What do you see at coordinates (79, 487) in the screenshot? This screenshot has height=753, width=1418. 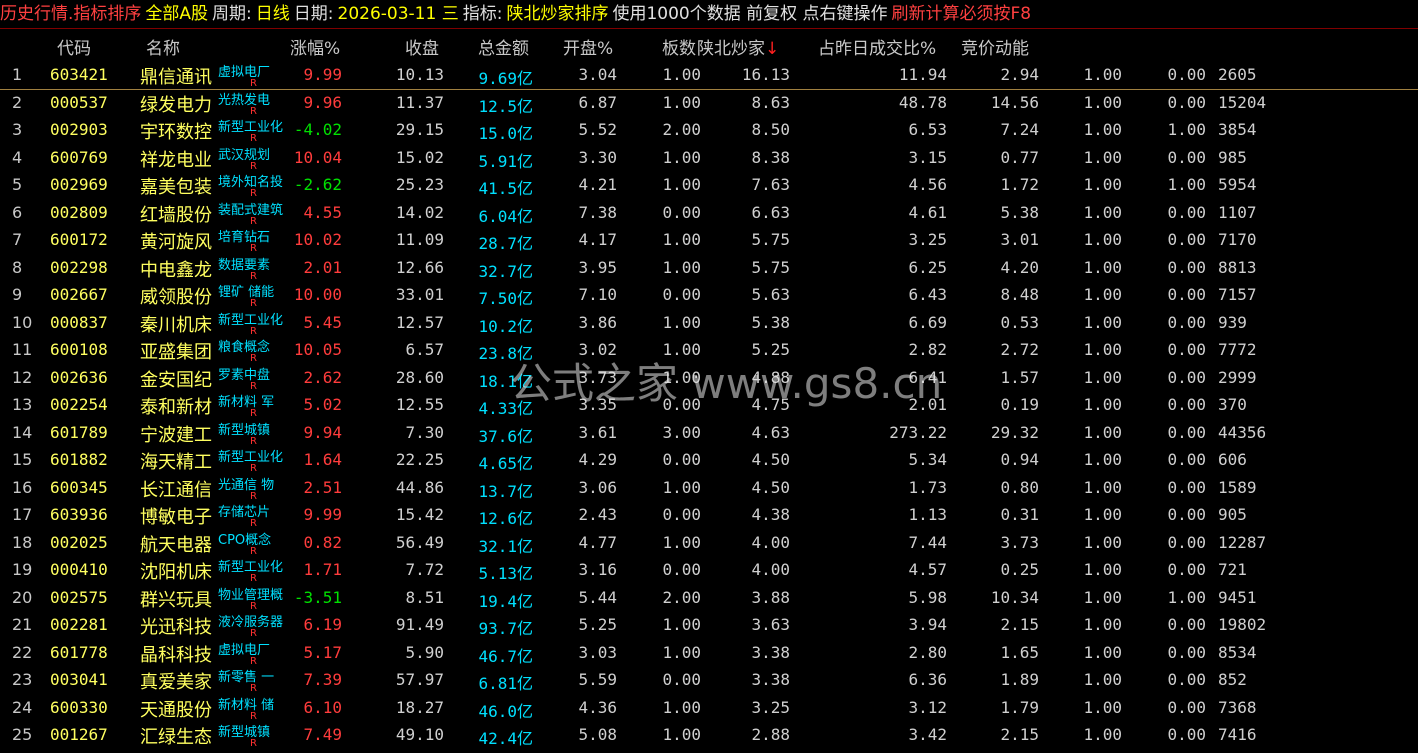 I see `stock-code: 600345` at bounding box center [79, 487].